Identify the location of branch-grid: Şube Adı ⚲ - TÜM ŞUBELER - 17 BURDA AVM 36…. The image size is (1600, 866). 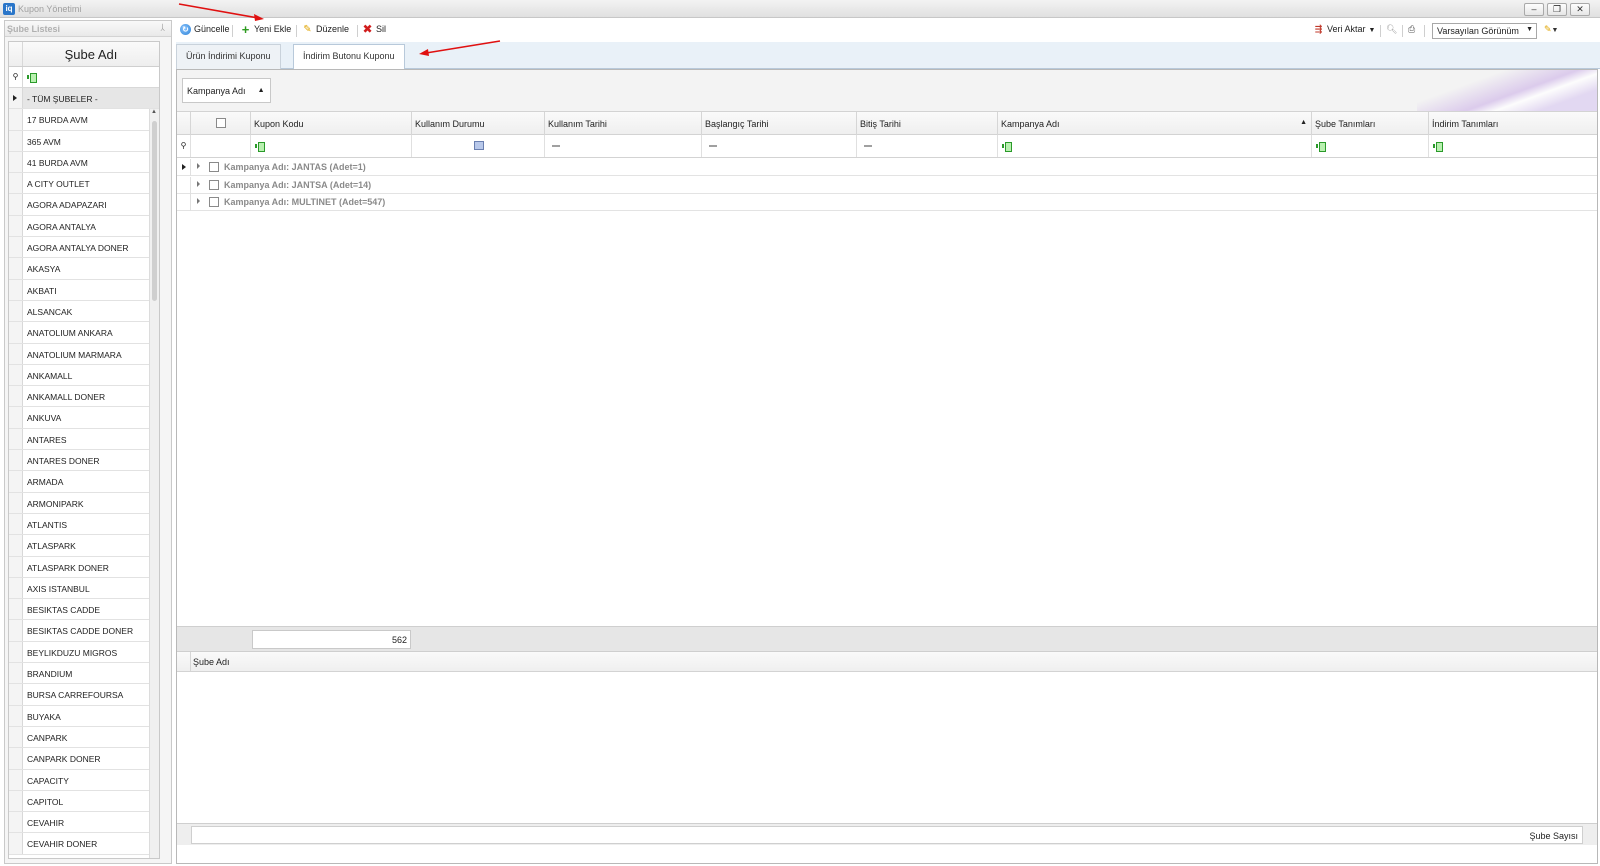
(84, 450).